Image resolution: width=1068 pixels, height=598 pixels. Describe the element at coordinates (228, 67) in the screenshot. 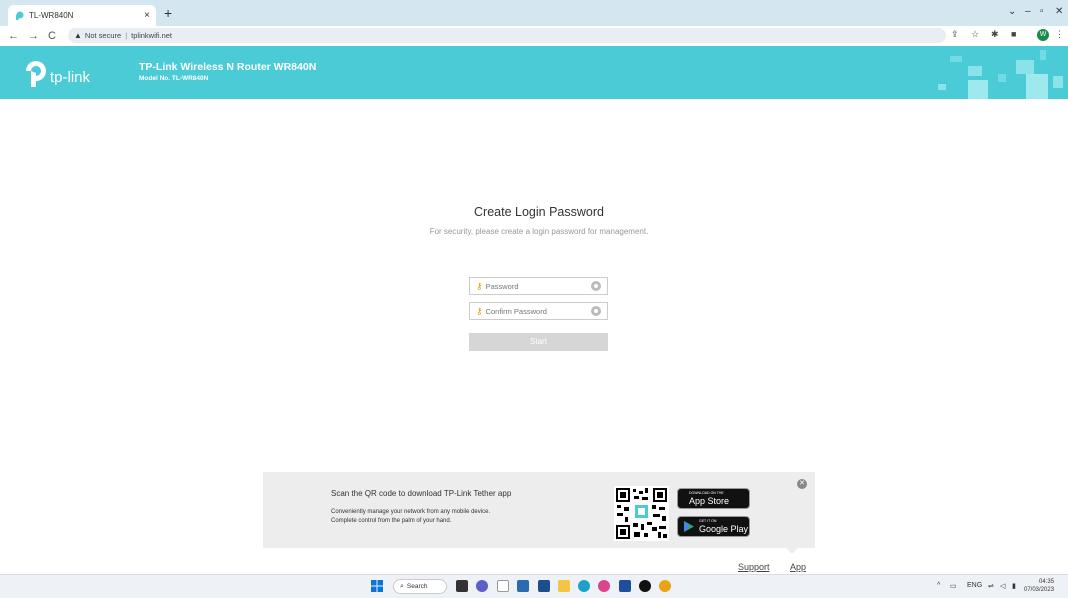

I see `router-title: TP-Link Wireless N Router WR840N` at that location.